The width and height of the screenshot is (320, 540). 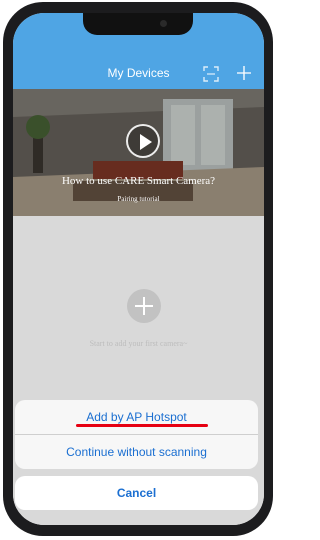 I want to click on cancel-button: Cancel, so click(x=136, y=493).